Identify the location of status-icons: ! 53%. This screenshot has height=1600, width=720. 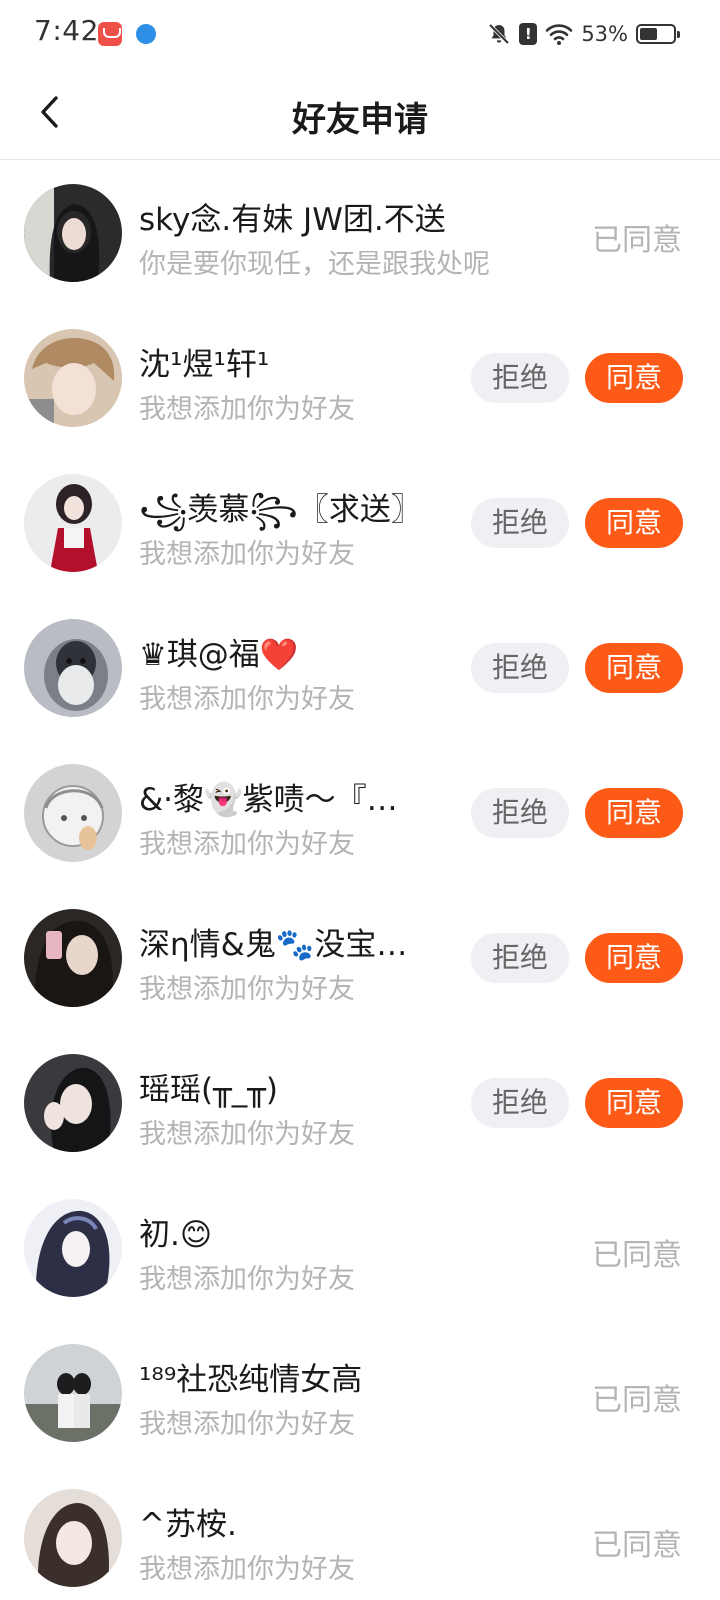
(583, 34).